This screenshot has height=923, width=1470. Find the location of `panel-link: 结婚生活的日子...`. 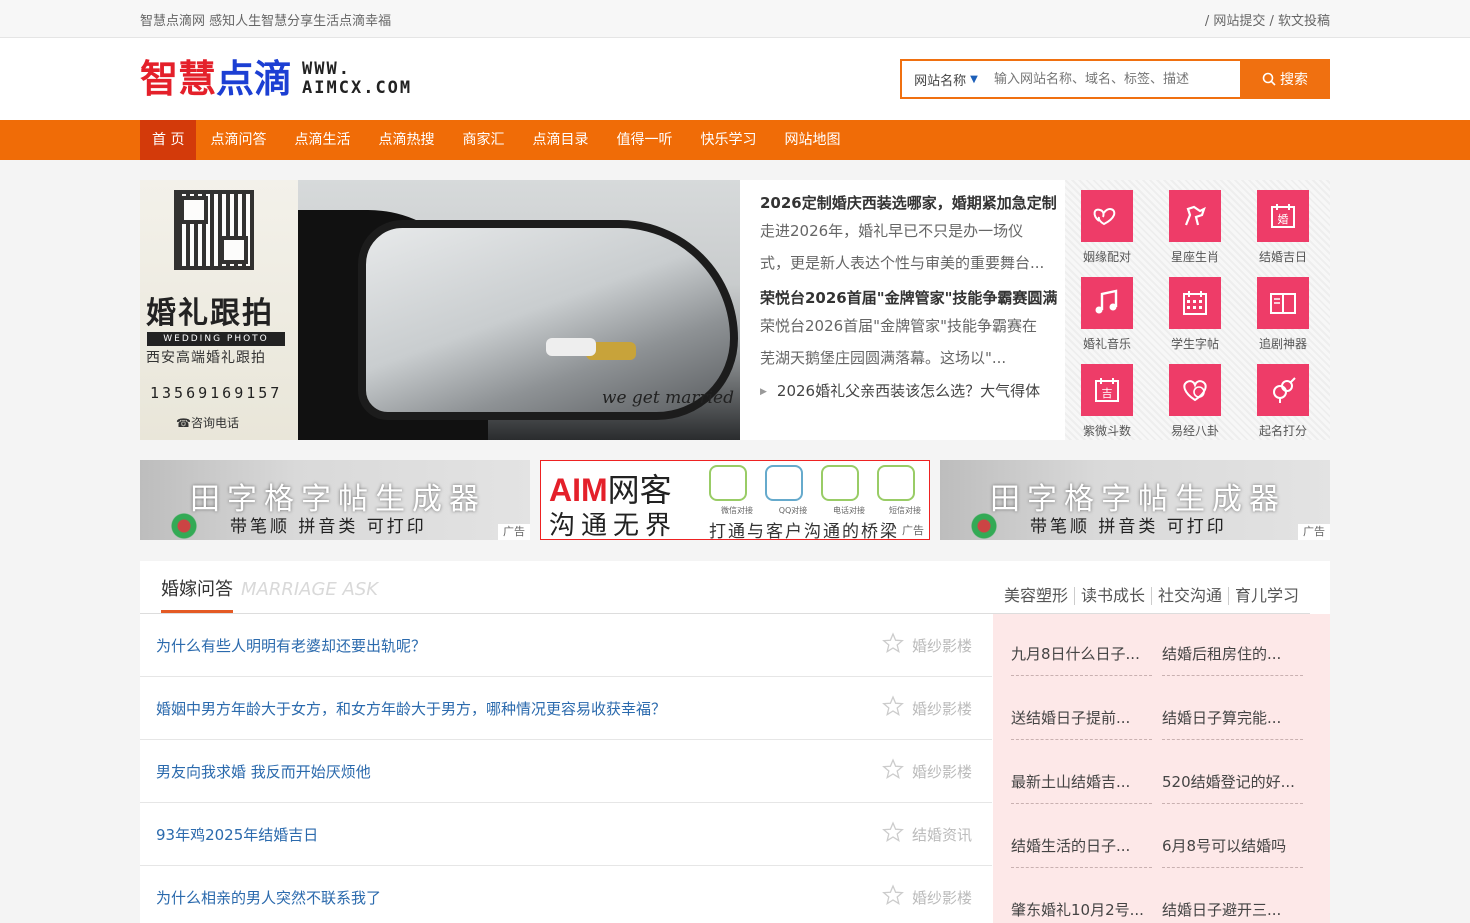

panel-link: 结婚生活的日子... is located at coordinates (1081, 850).